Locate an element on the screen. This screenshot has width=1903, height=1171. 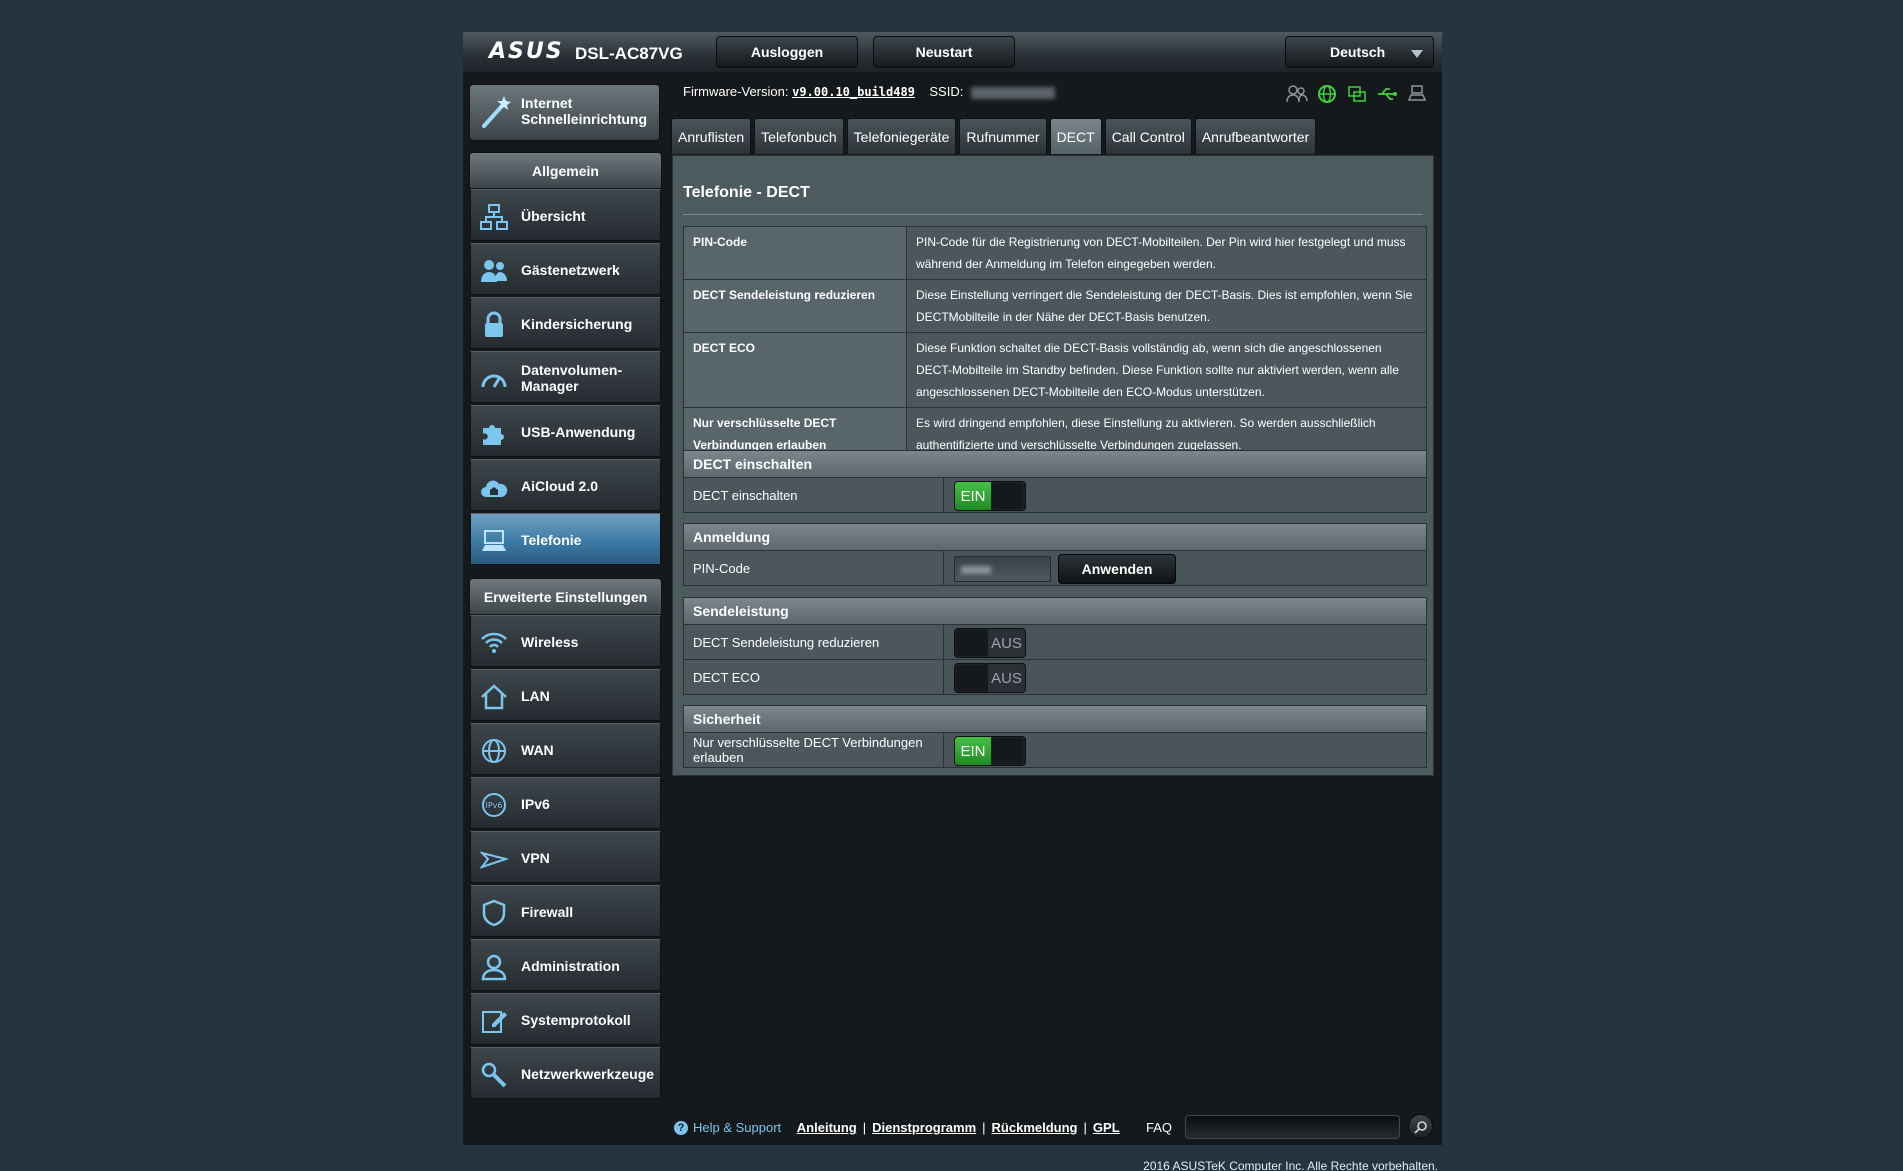
svg-text: IPv6 is located at coordinates (493, 805).